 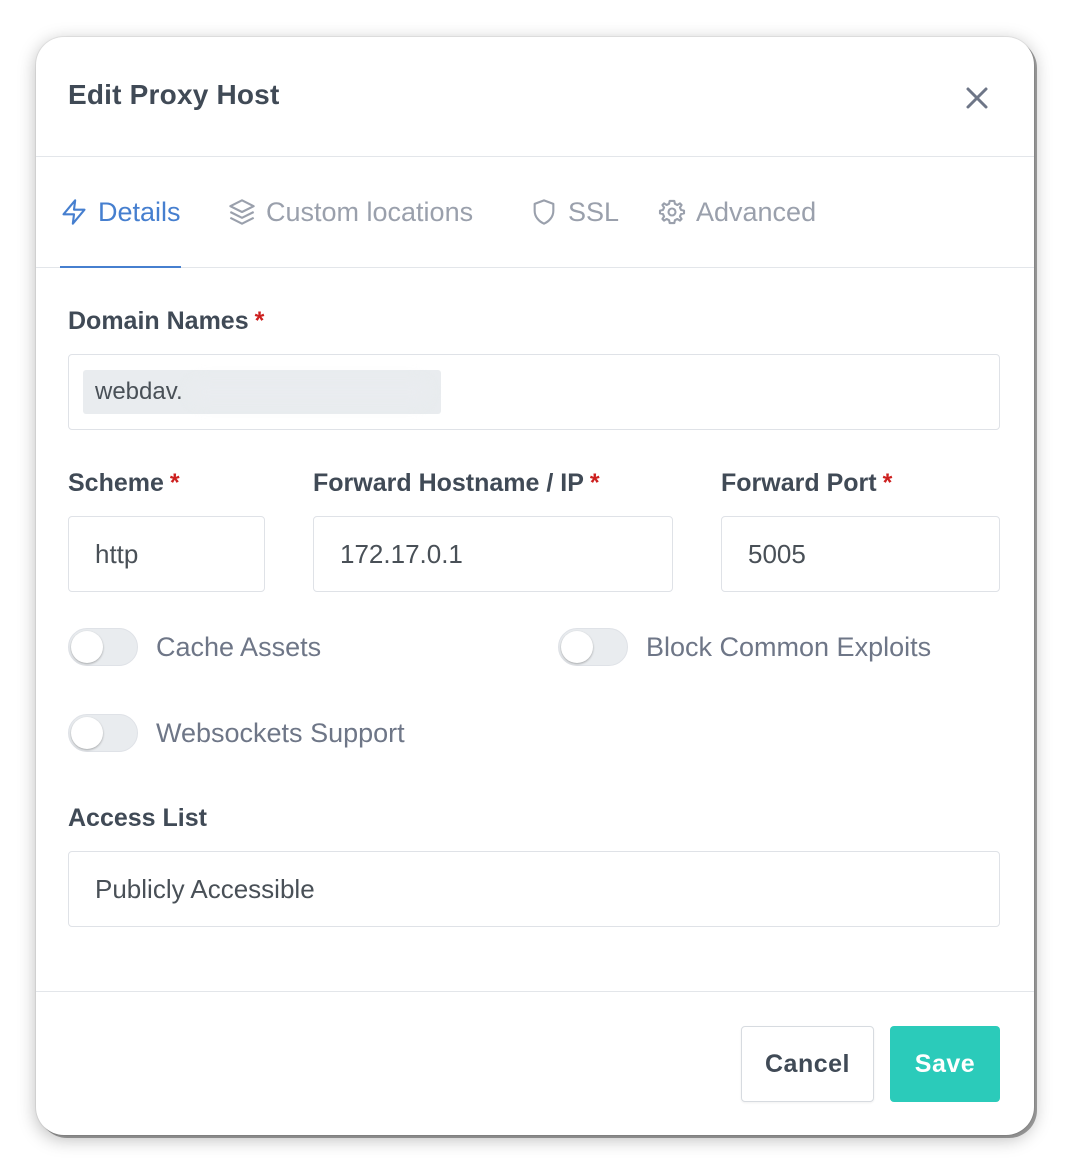 What do you see at coordinates (789, 646) in the screenshot?
I see `block-exploits-label: Block Common Exploits` at bounding box center [789, 646].